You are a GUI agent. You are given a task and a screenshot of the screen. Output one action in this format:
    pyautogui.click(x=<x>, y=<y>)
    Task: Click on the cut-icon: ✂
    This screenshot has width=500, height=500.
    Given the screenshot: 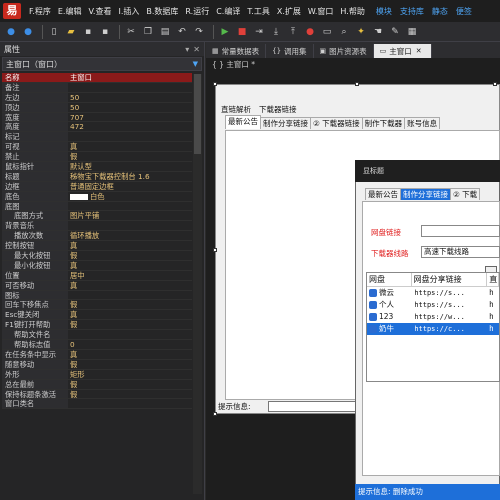 What is the action you would take?
    pyautogui.click(x=131, y=32)
    